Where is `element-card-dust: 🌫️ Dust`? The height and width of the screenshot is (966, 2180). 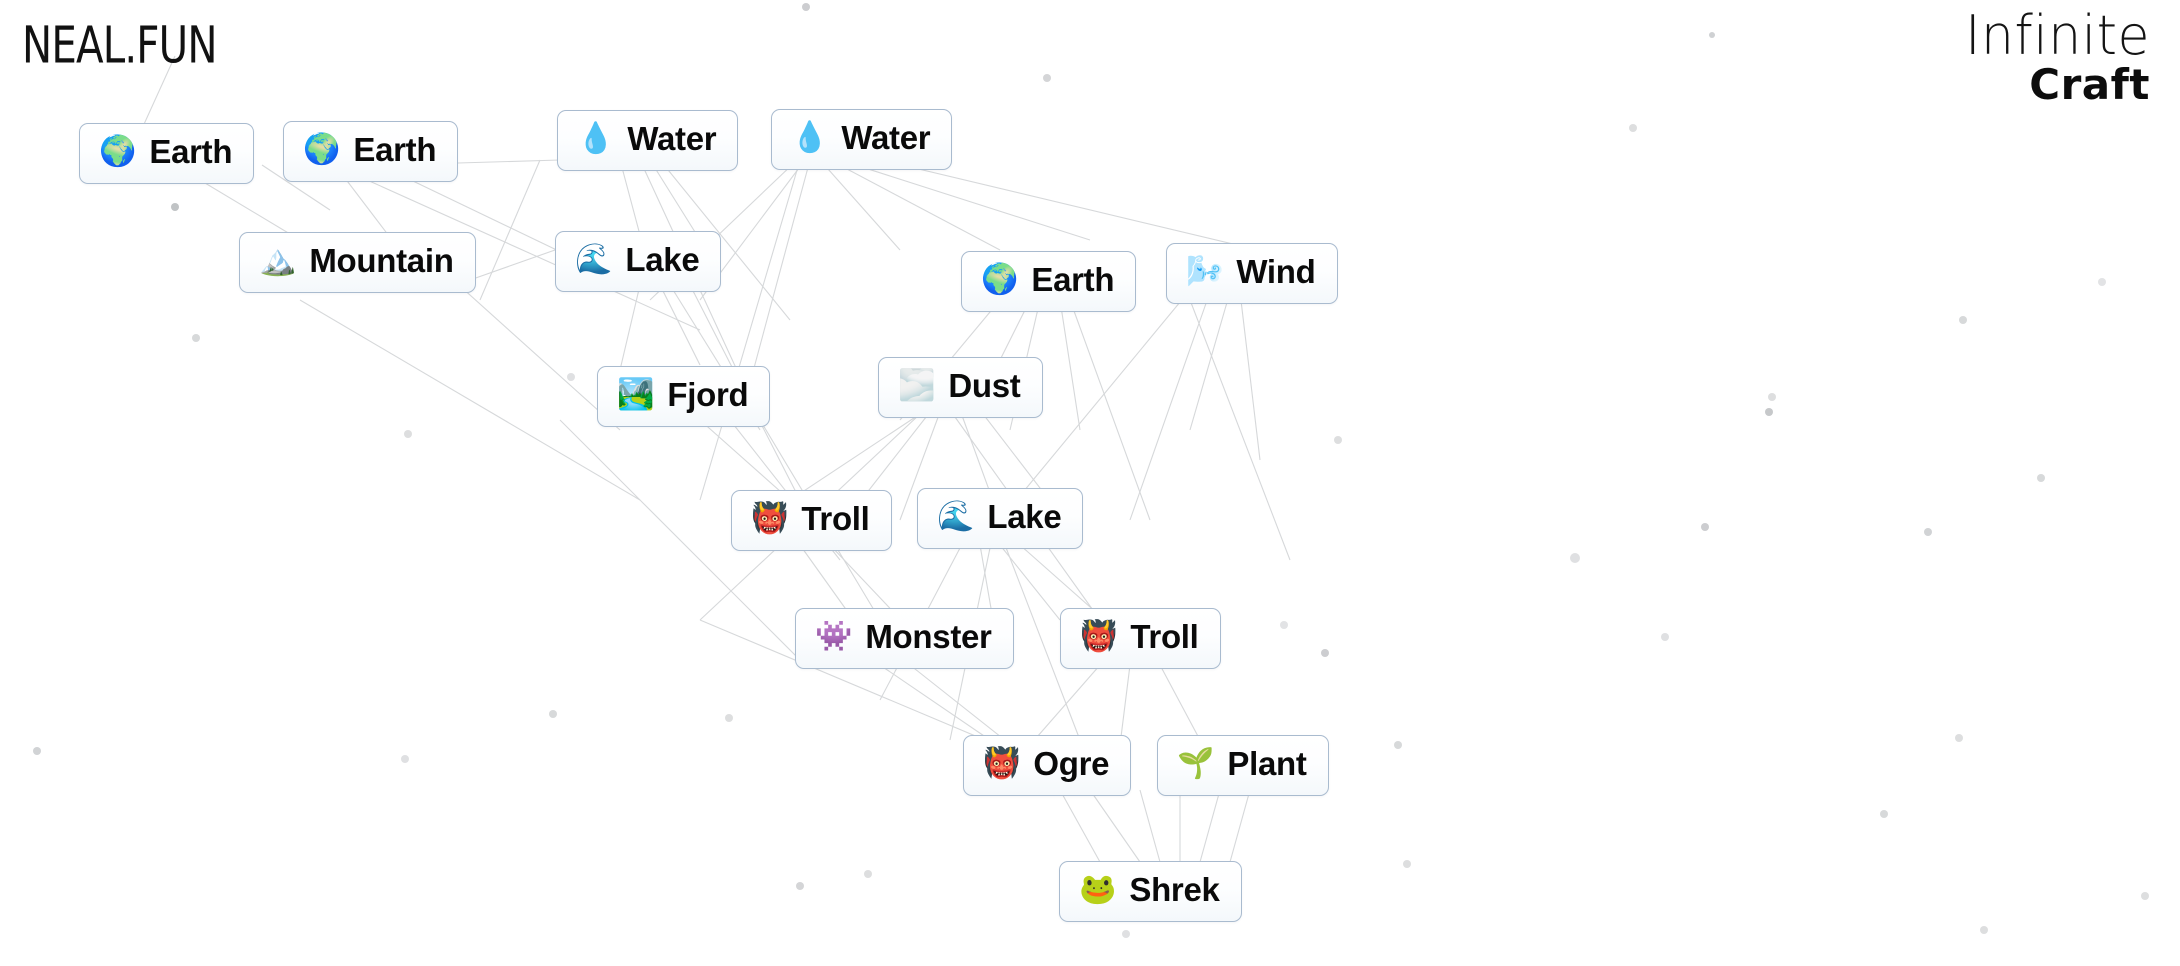 element-card-dust: 🌫️ Dust is located at coordinates (960, 387).